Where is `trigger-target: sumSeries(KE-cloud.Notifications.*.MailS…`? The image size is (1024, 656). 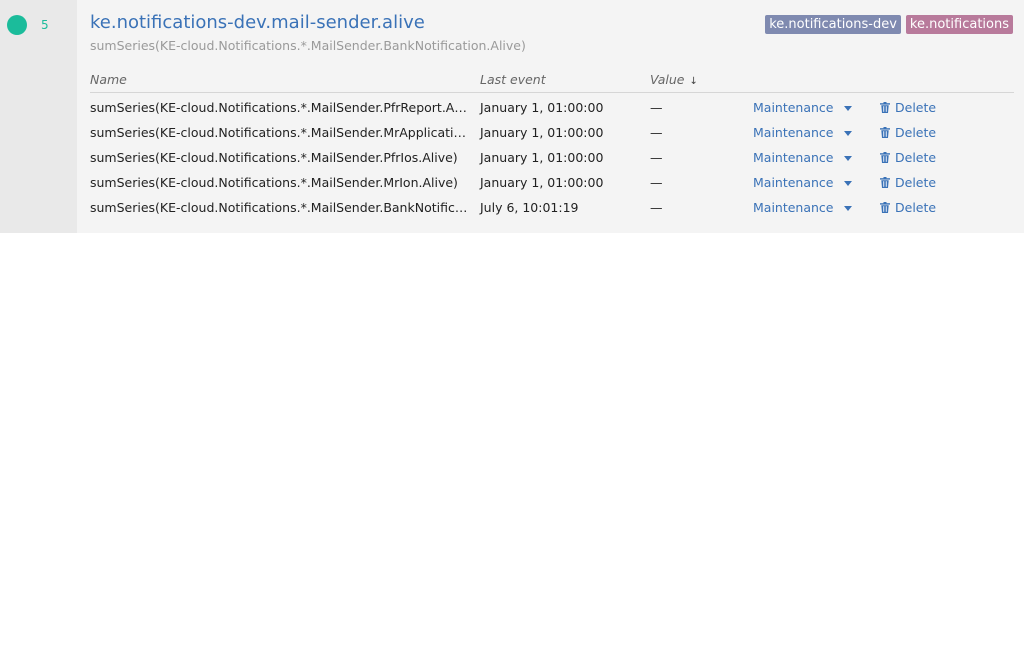
trigger-target: sumSeries(KE-cloud.Notifications.*.MailS… is located at coordinates (308, 45).